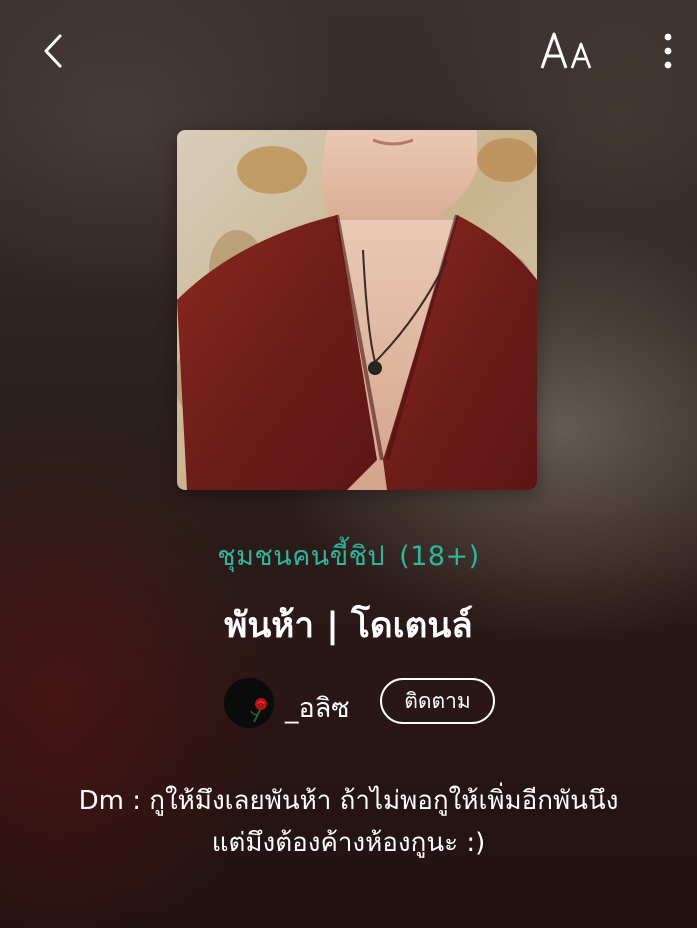  I want to click on follow-button: ติดตาม, so click(437, 701).